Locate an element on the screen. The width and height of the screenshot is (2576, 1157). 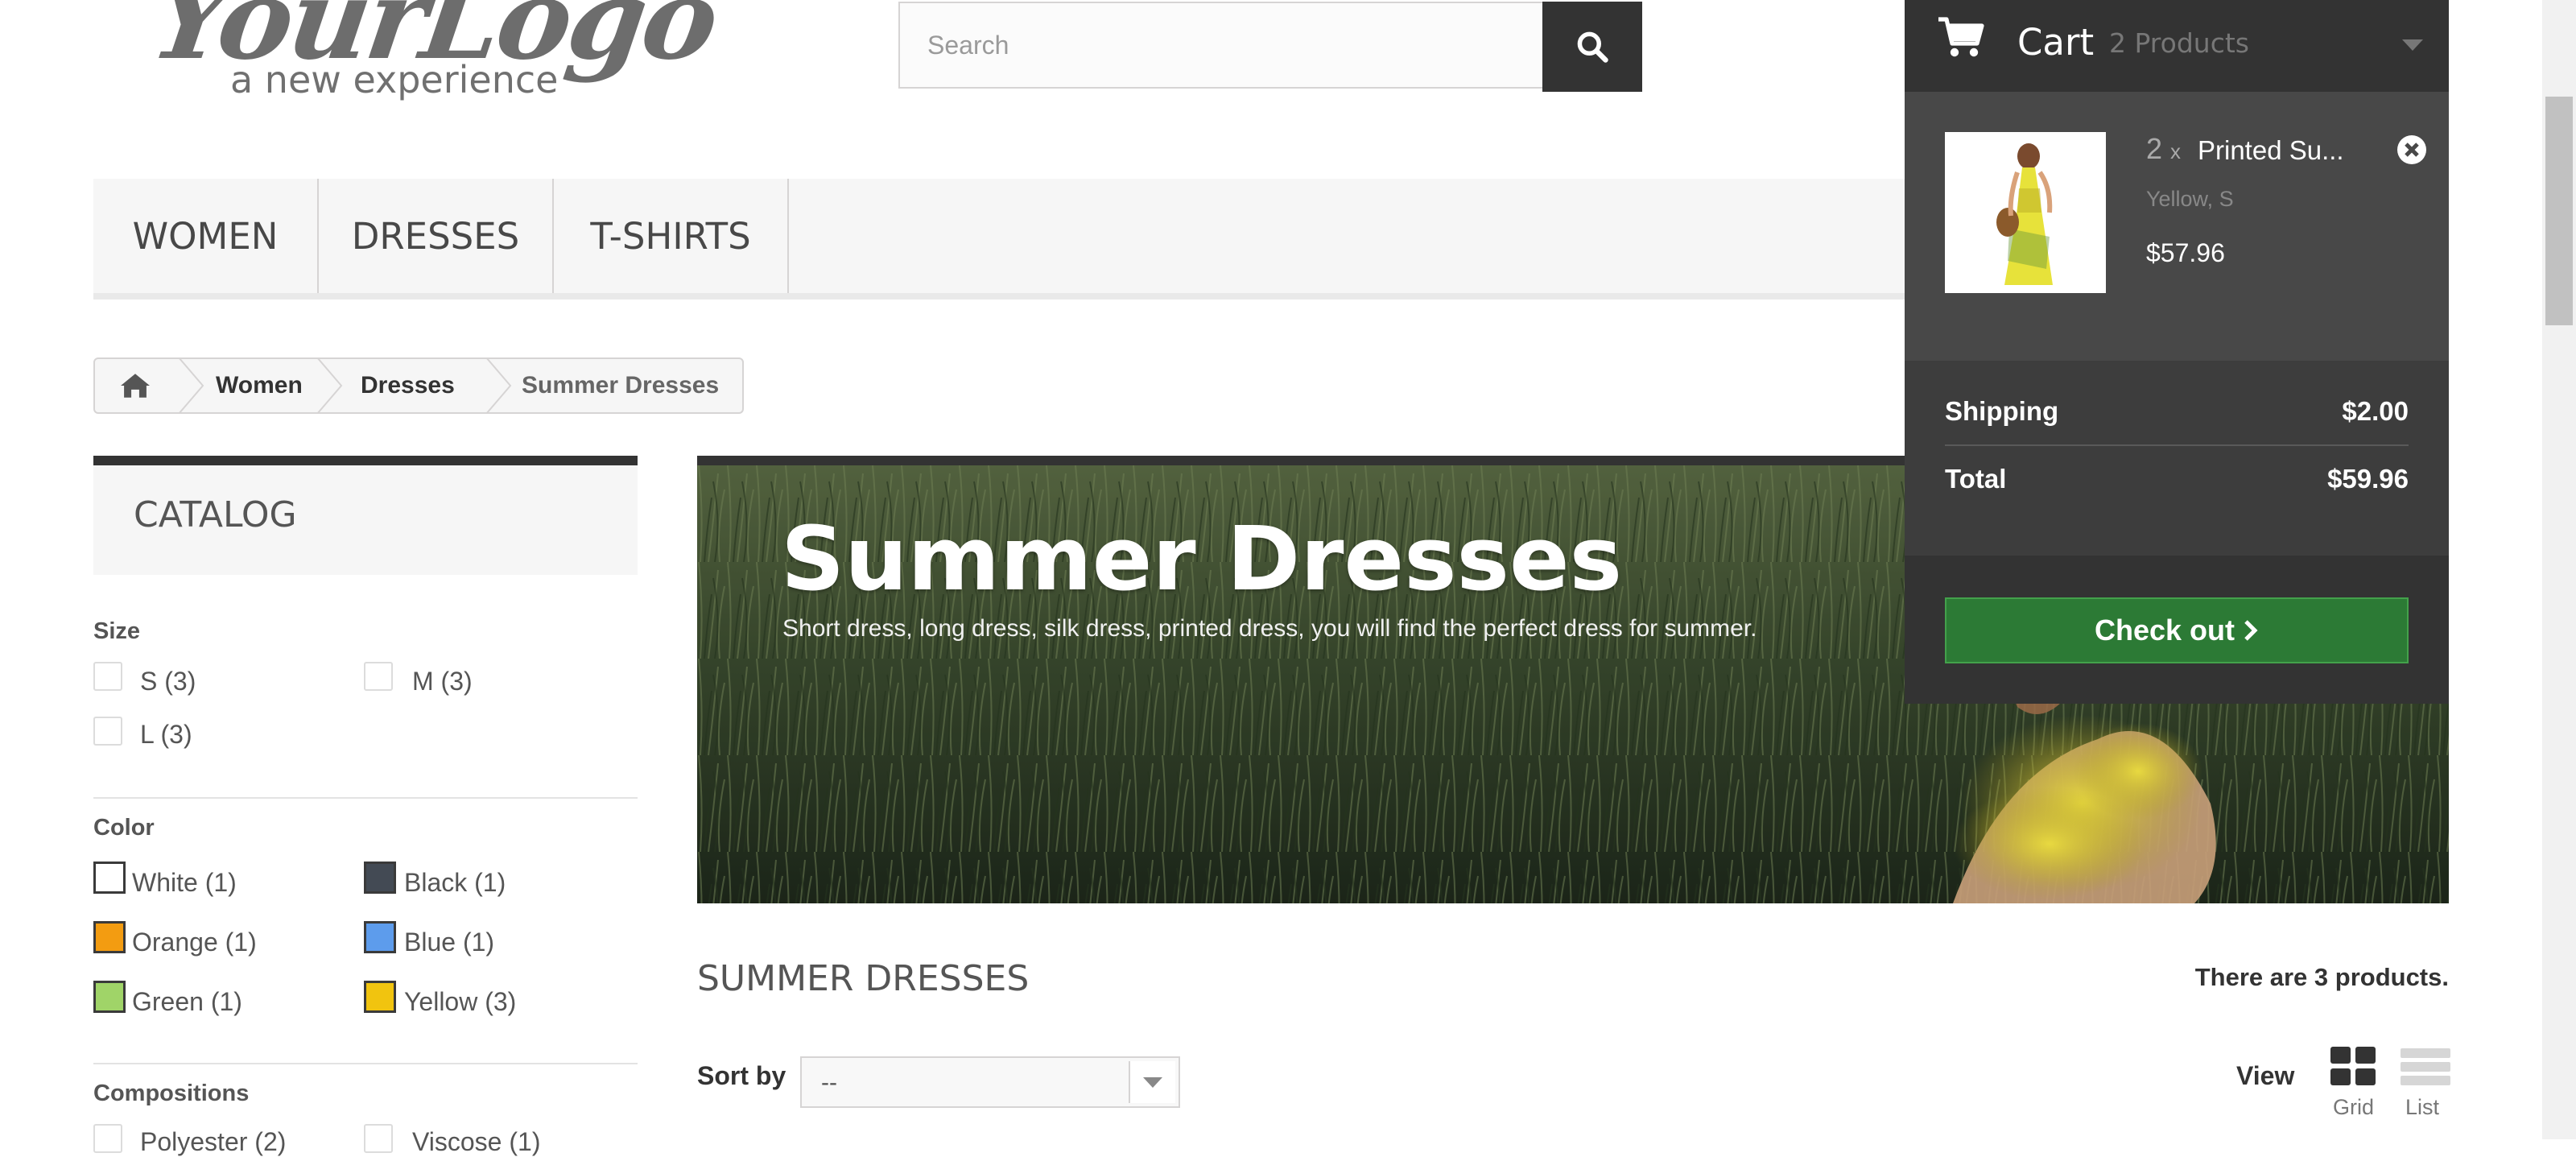
home-icon is located at coordinates (135, 386).